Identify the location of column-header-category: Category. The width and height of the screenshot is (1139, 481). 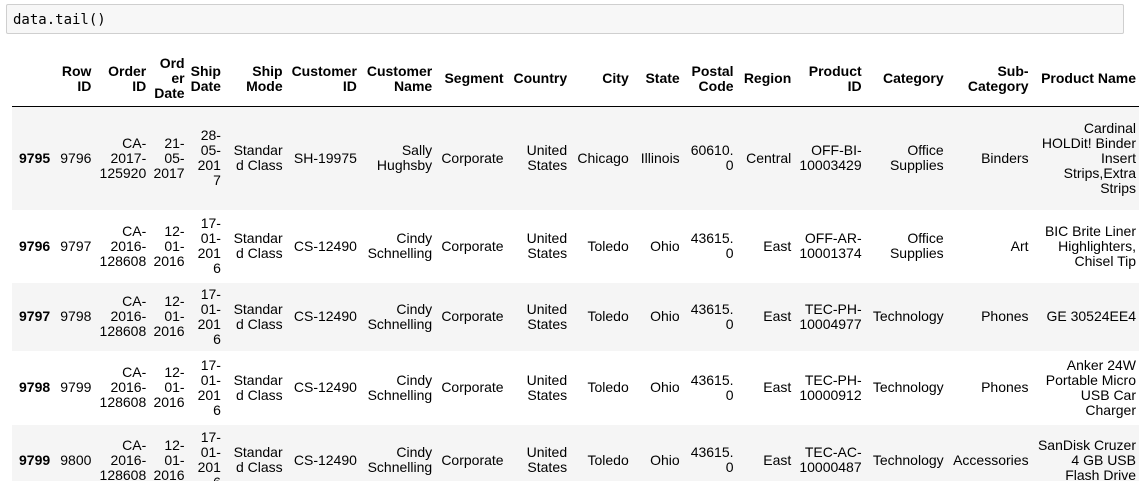
(905, 81).